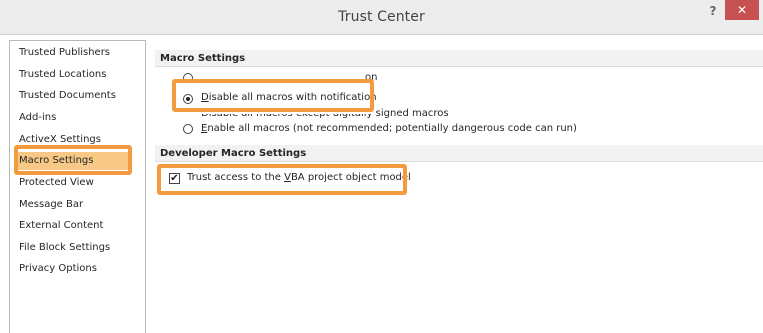  Describe the element at coordinates (67, 96) in the screenshot. I see `sidebar-item-trusted-documents: Trusted Documents` at that location.